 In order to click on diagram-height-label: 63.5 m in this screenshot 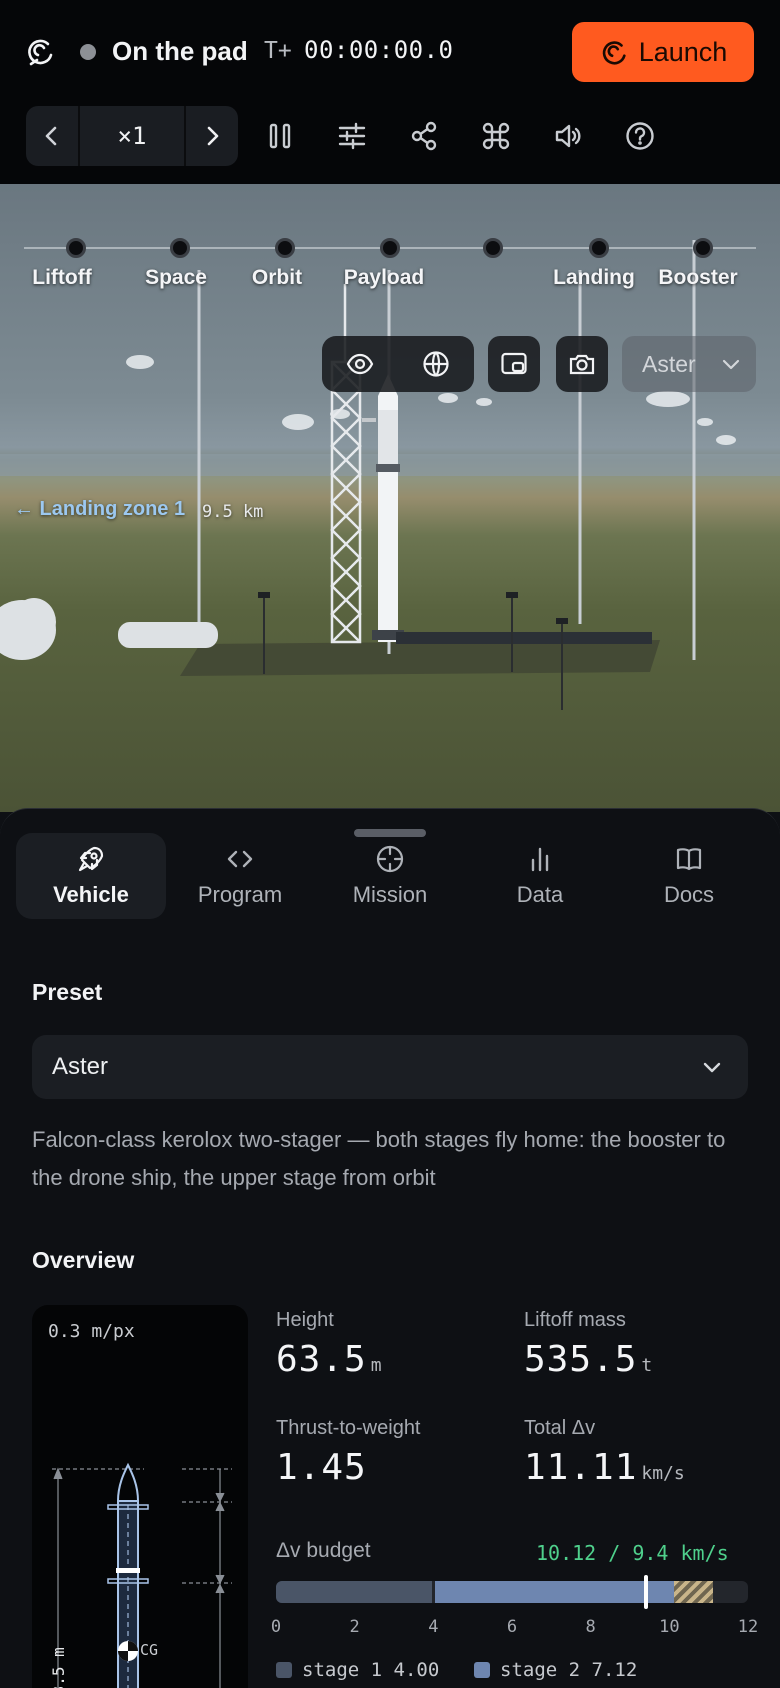, I will do `click(58, 1667)`.